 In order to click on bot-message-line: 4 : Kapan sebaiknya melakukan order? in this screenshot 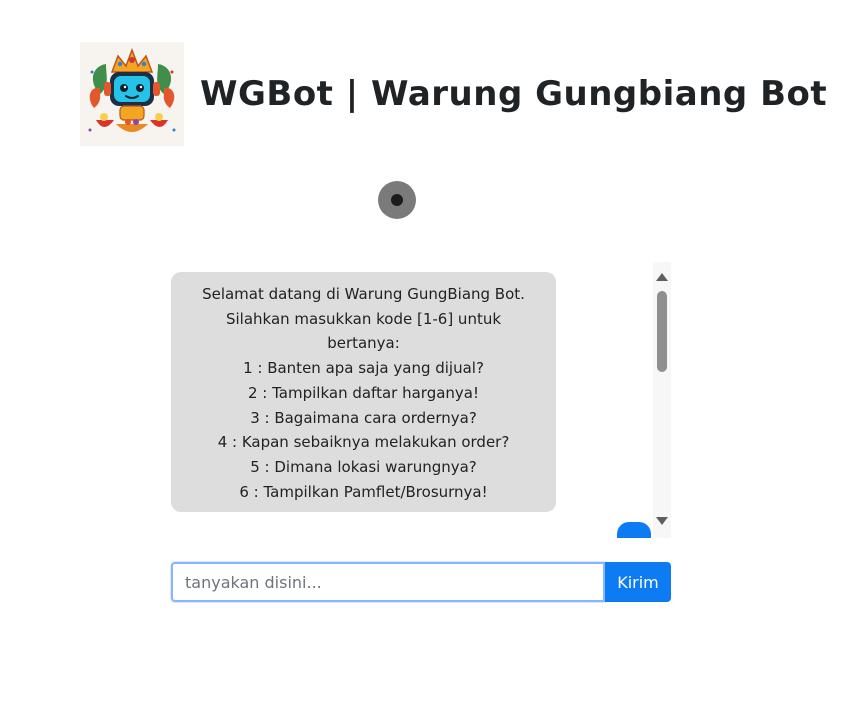, I will do `click(363, 442)`.